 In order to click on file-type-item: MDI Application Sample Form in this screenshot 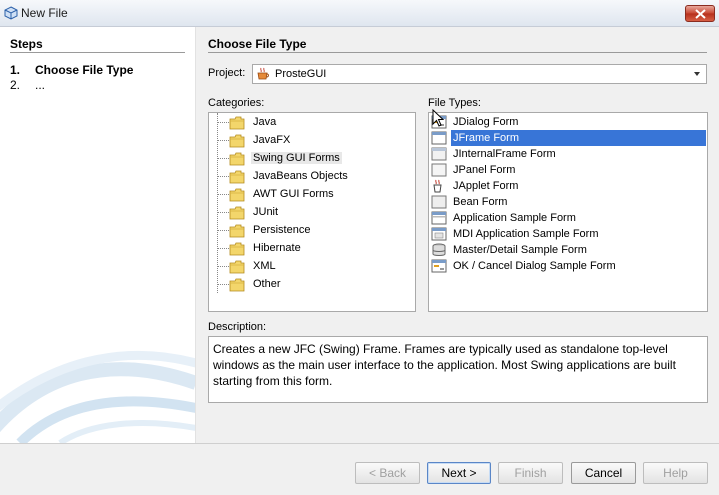, I will do `click(568, 234)`.